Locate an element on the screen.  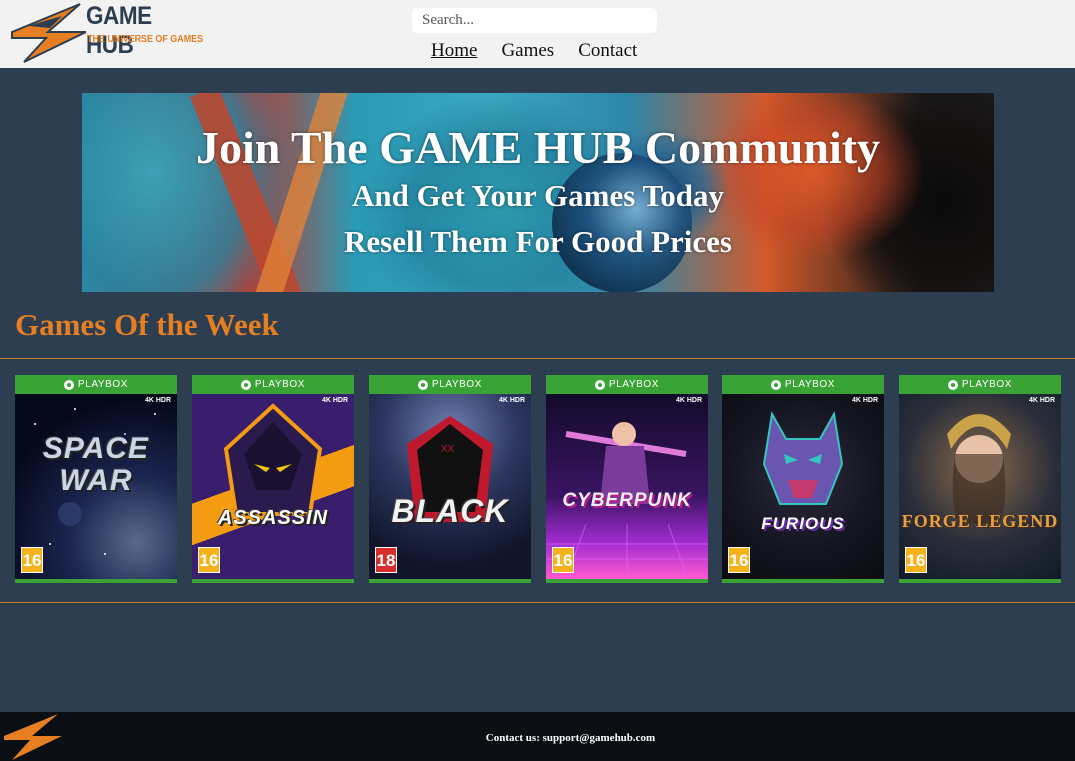
nav-home: Home is located at coordinates (454, 51).